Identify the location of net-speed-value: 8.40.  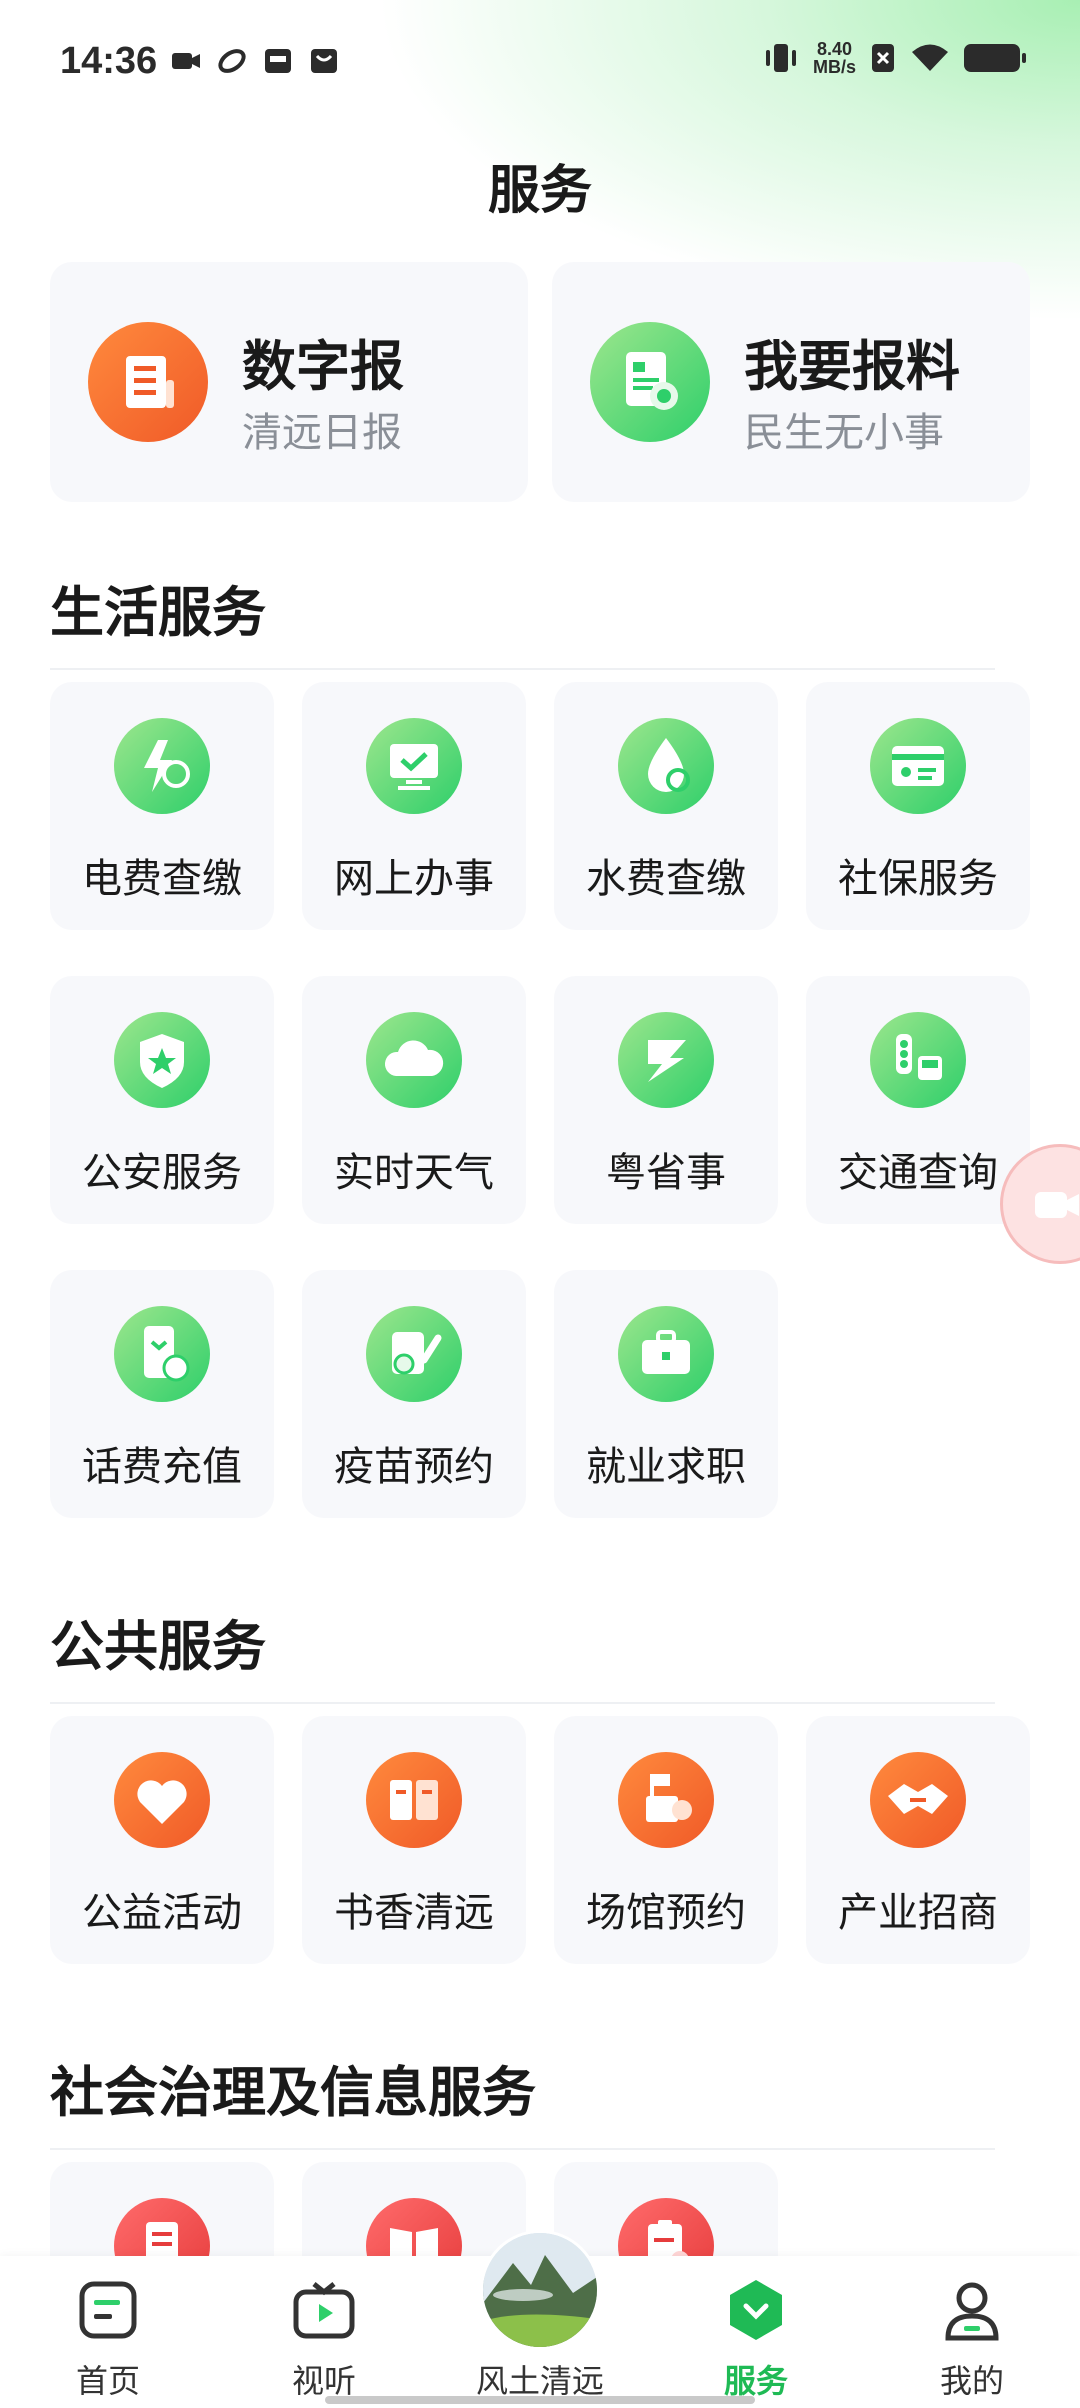
(834, 49).